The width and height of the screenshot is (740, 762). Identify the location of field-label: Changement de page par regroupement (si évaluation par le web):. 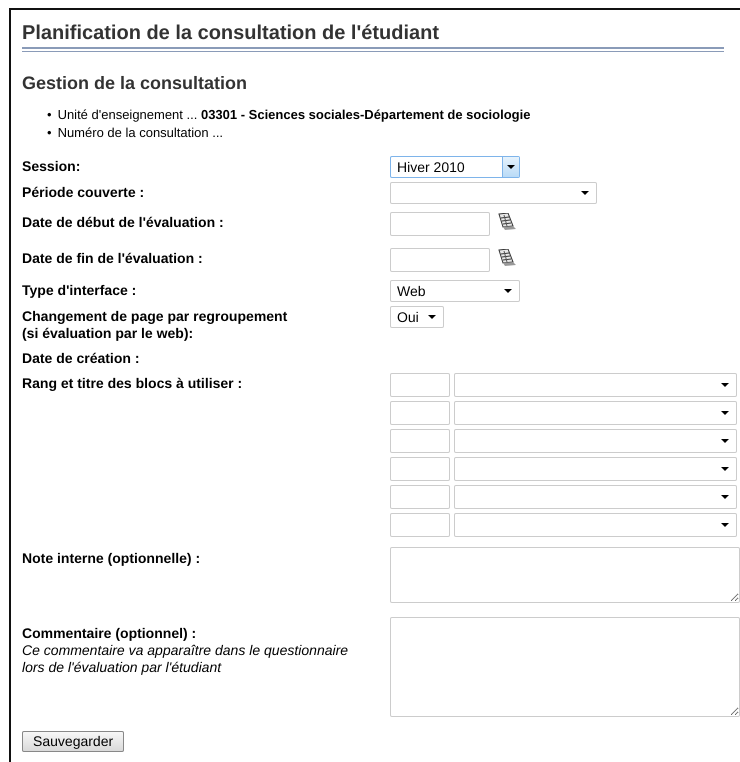
(155, 324).